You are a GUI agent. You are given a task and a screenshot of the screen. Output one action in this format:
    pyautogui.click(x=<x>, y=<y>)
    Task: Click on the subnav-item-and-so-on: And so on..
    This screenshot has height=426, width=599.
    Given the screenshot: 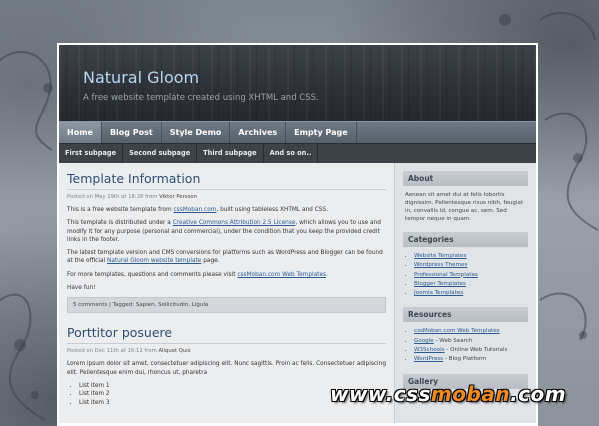 What is the action you would take?
    pyautogui.click(x=291, y=153)
    